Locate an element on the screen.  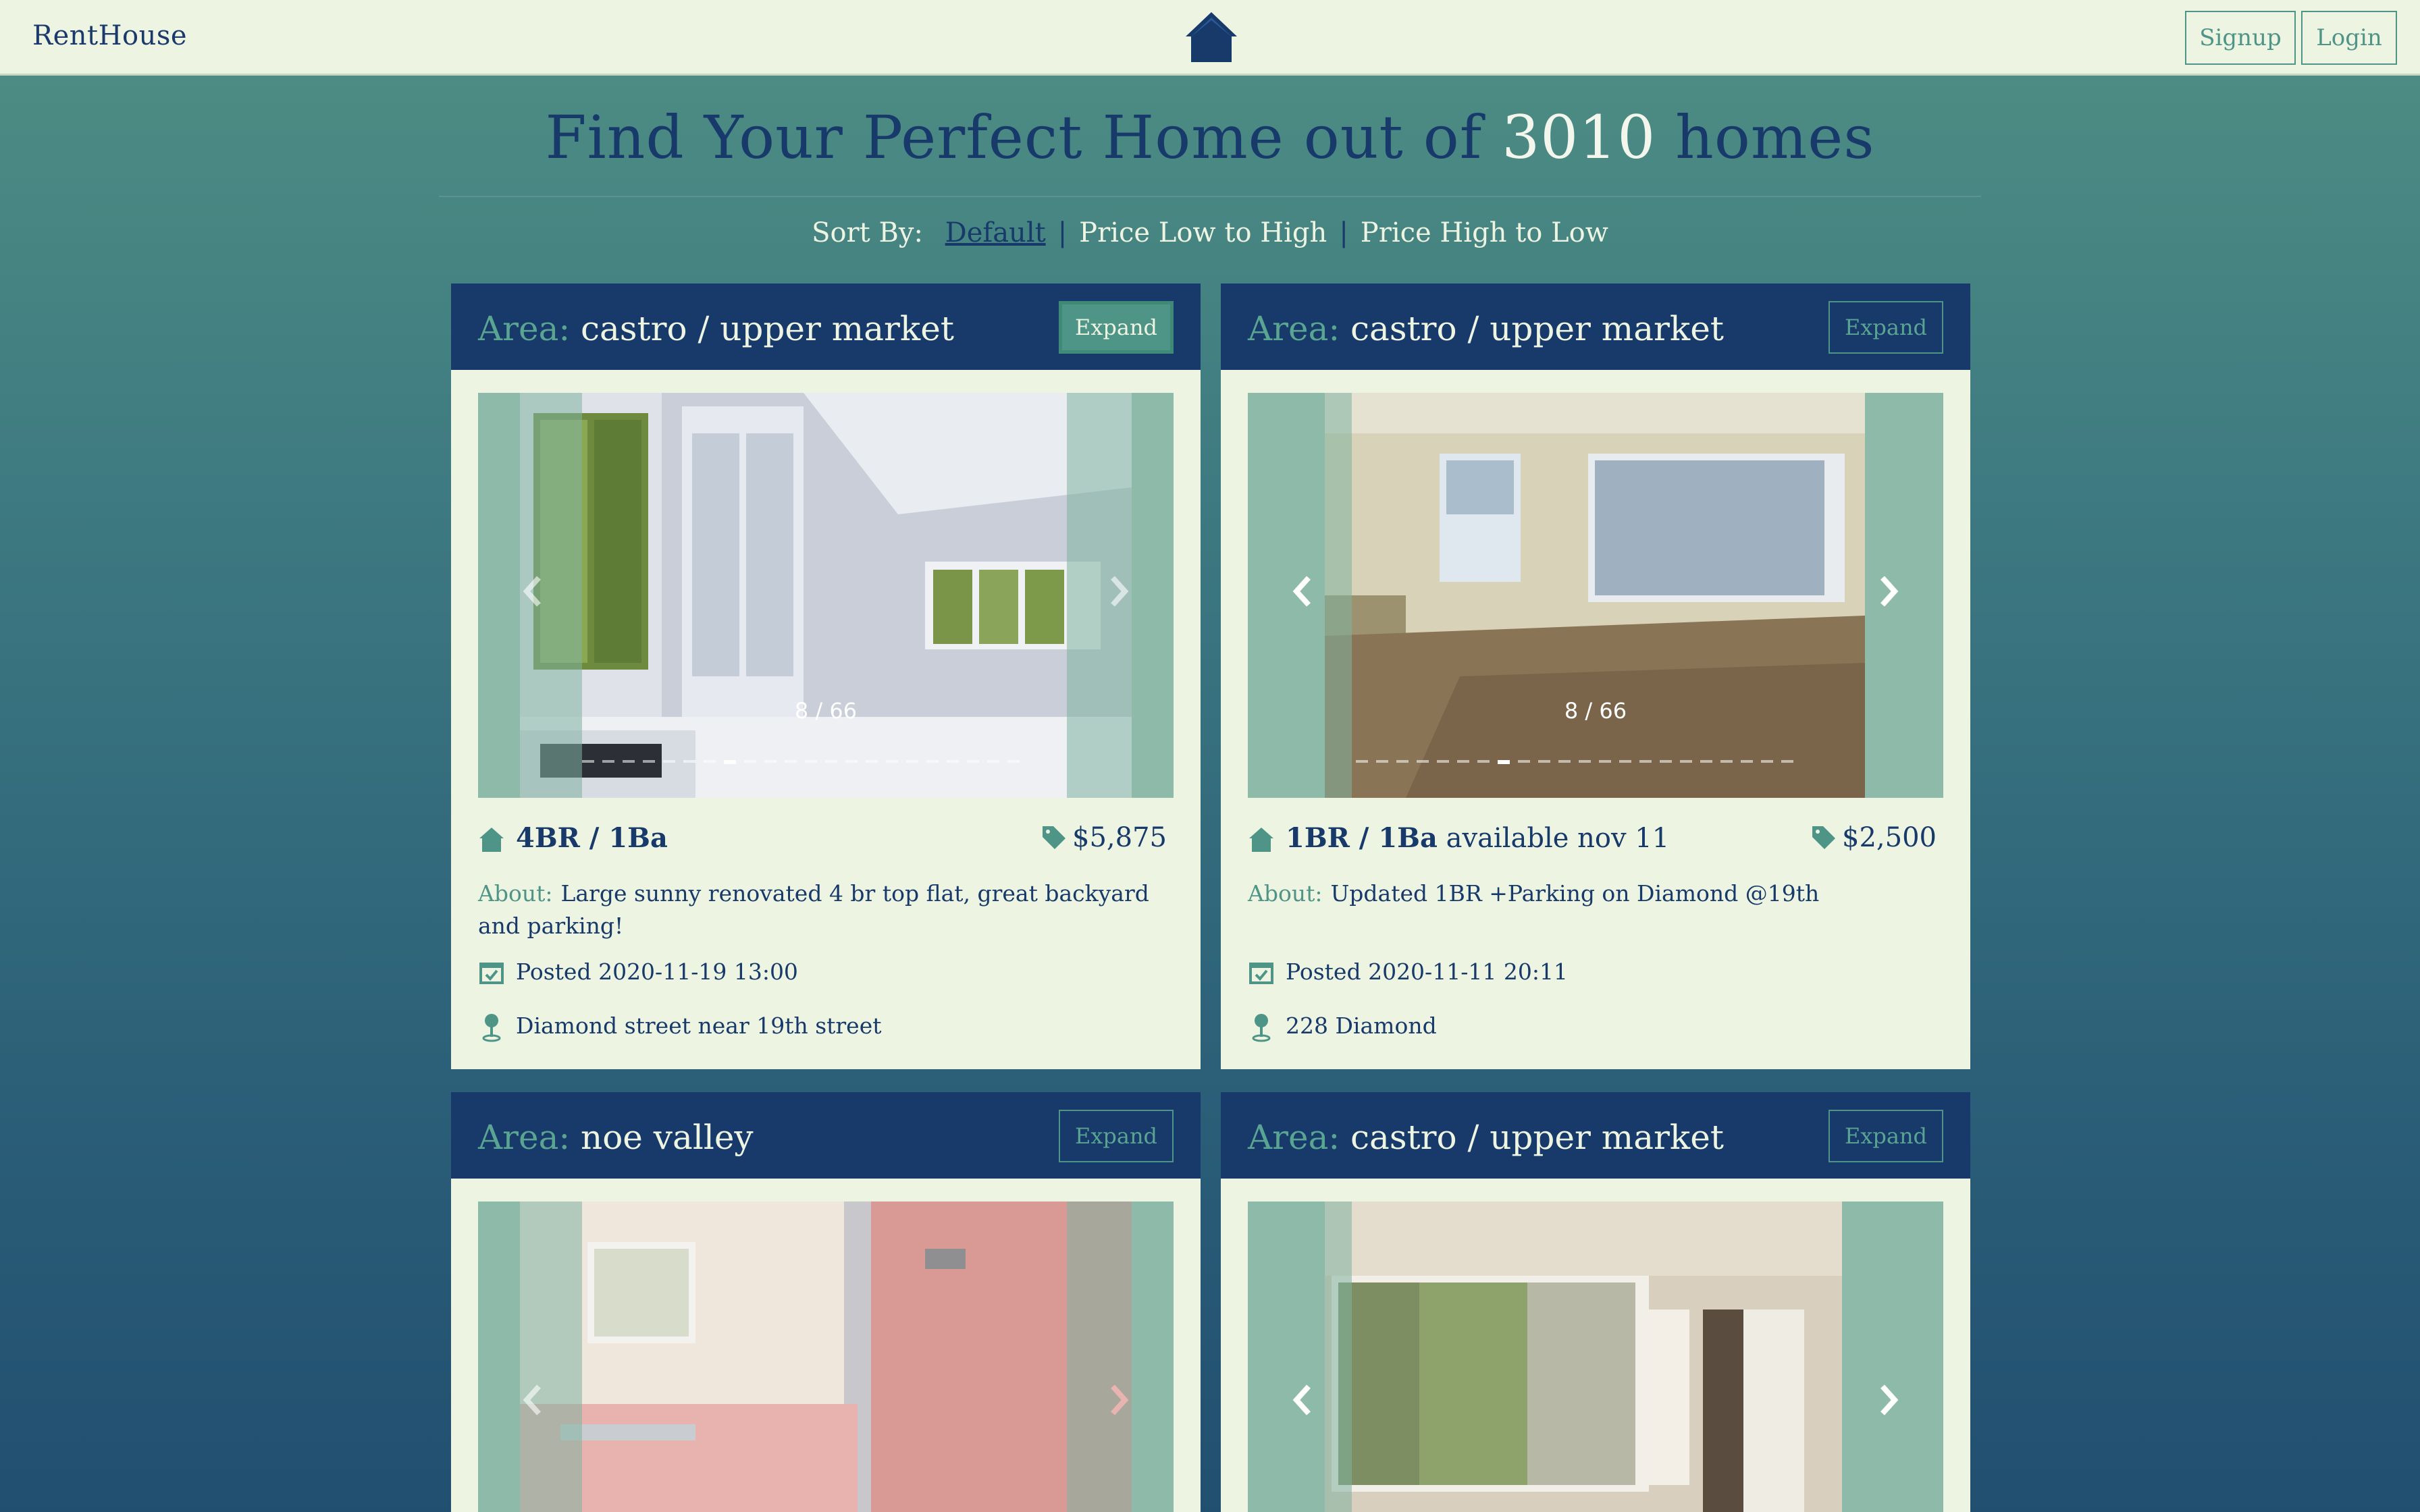
card-header: Area: noe valley Expand is located at coordinates (826, 1135).